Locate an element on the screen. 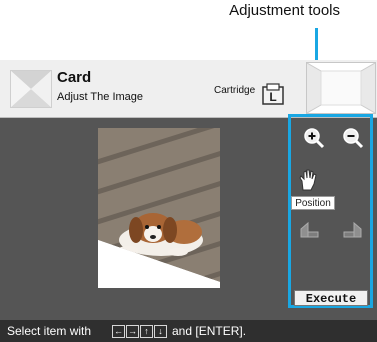  left-arrow-key-icon: ← is located at coordinates (118, 331).